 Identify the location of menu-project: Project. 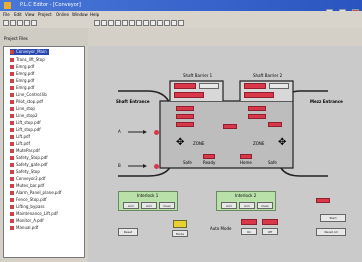
(45, 14).